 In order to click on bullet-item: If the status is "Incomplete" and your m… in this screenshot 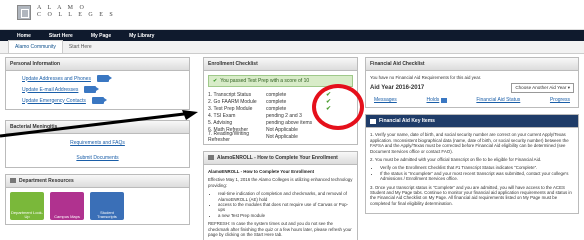, I will do `click(477, 176)`.